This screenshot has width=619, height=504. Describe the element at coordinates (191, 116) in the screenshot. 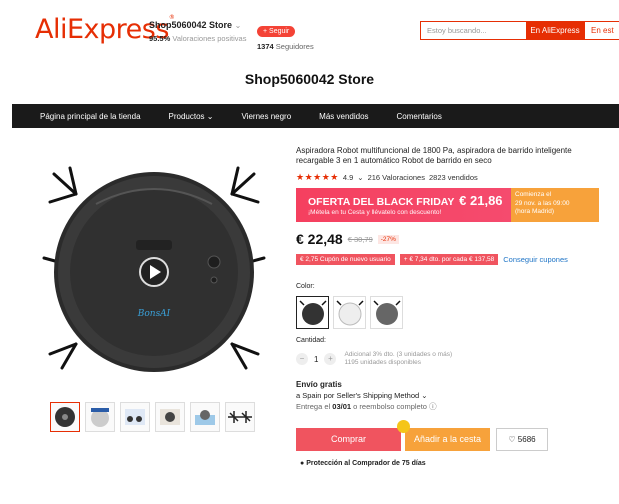

I see `nav-item-products: Productos ⌄` at that location.